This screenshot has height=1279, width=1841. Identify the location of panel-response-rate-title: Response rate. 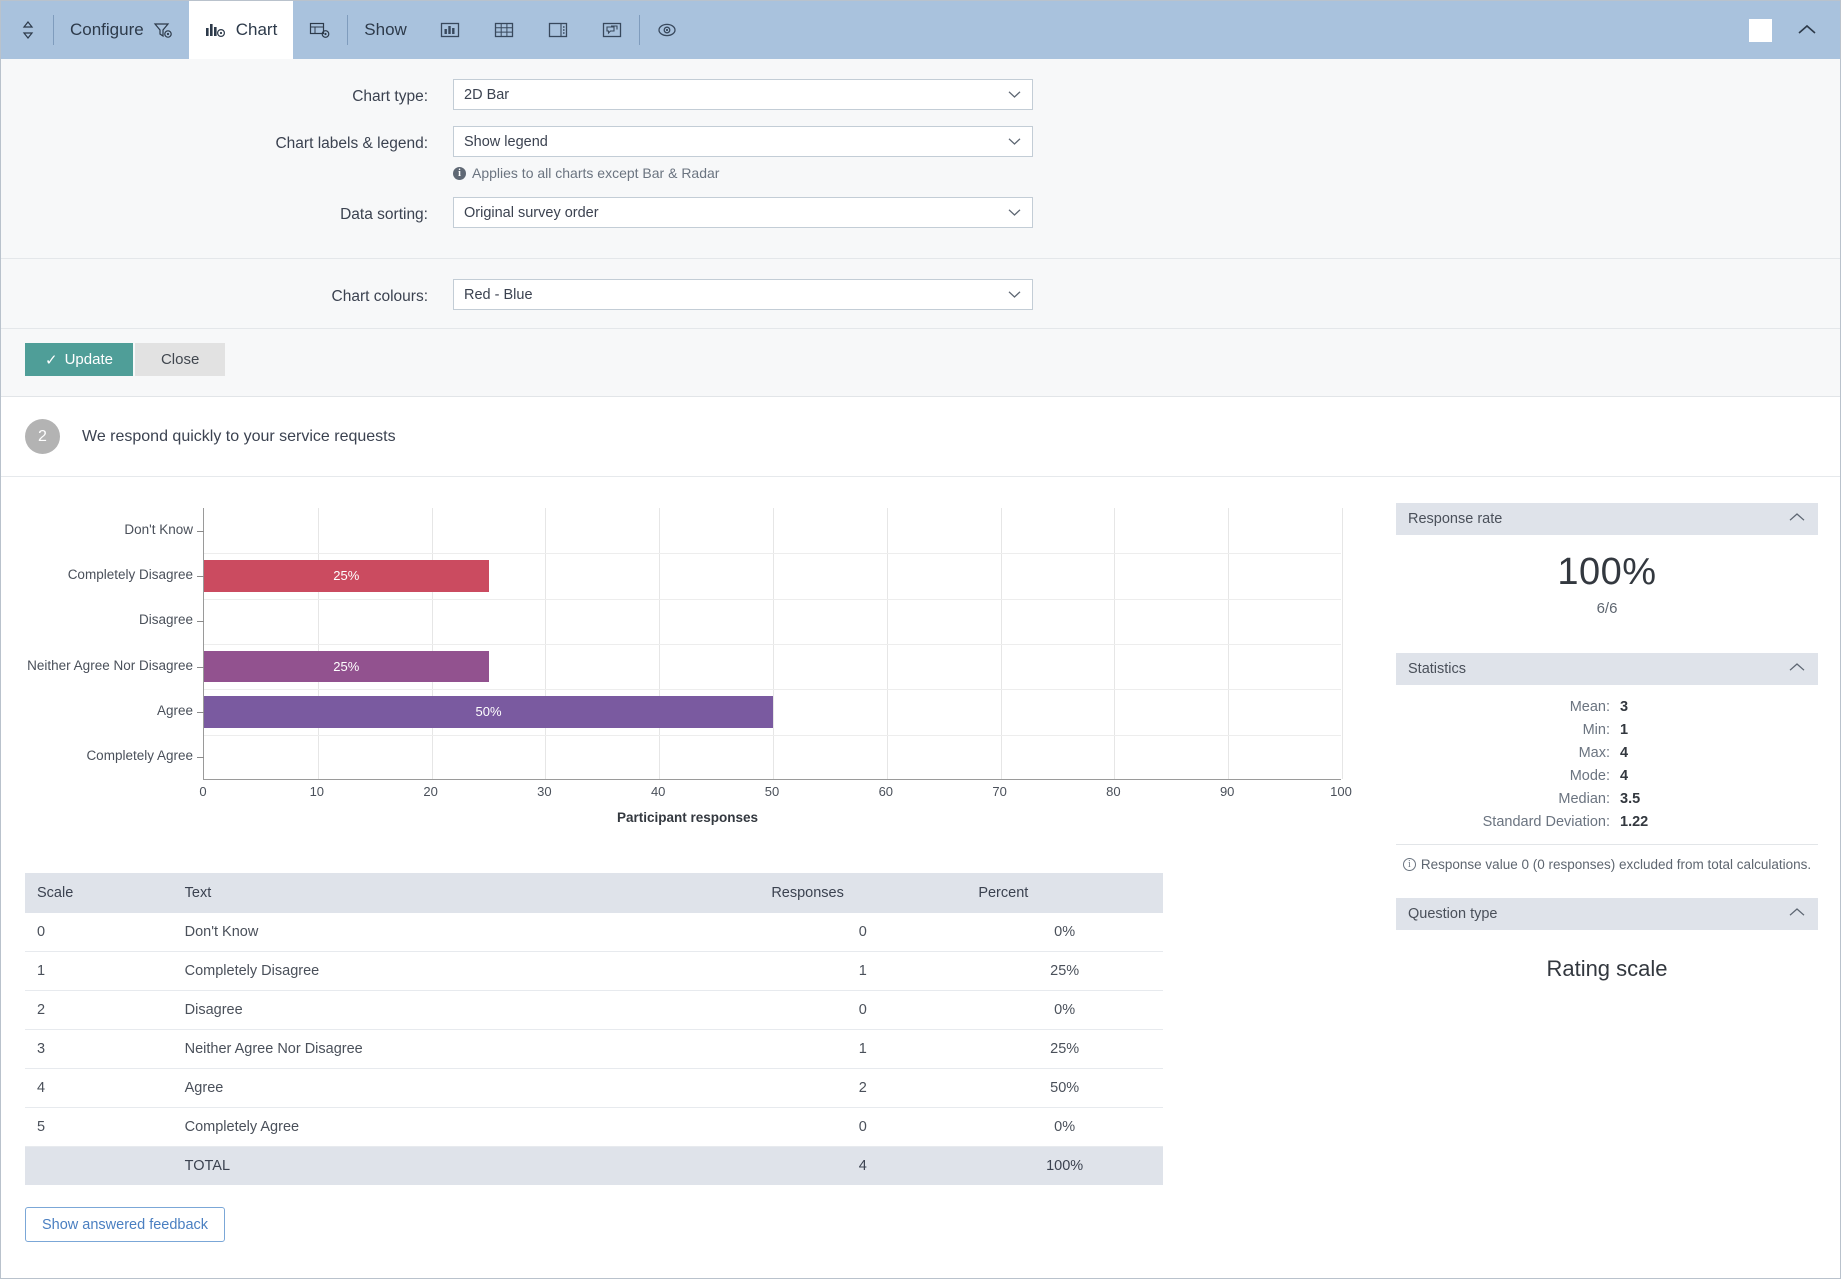
(1455, 519).